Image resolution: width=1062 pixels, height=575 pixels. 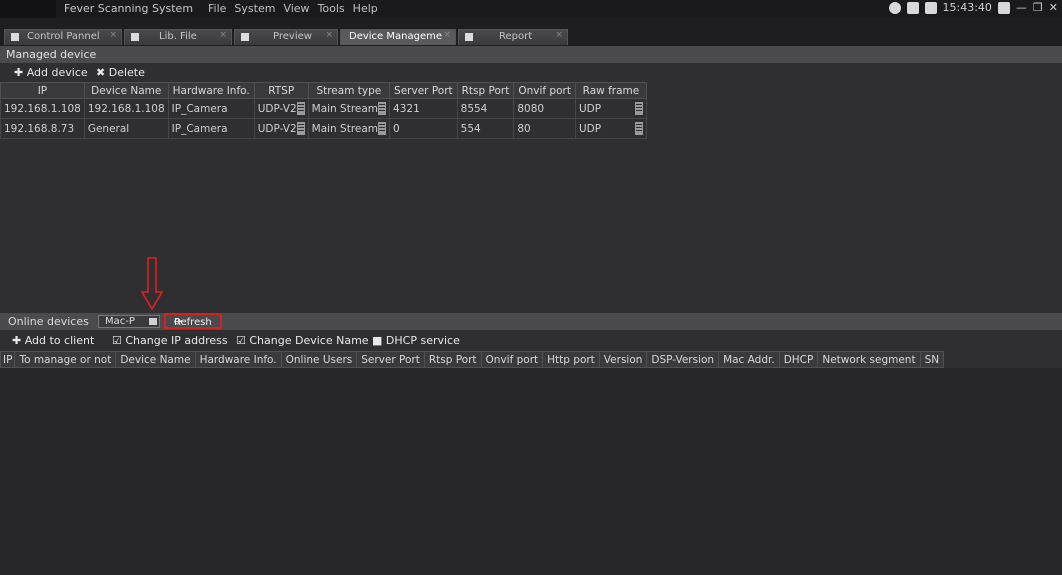 I want to click on filter-dropdown: Mac-P, so click(x=129, y=321).